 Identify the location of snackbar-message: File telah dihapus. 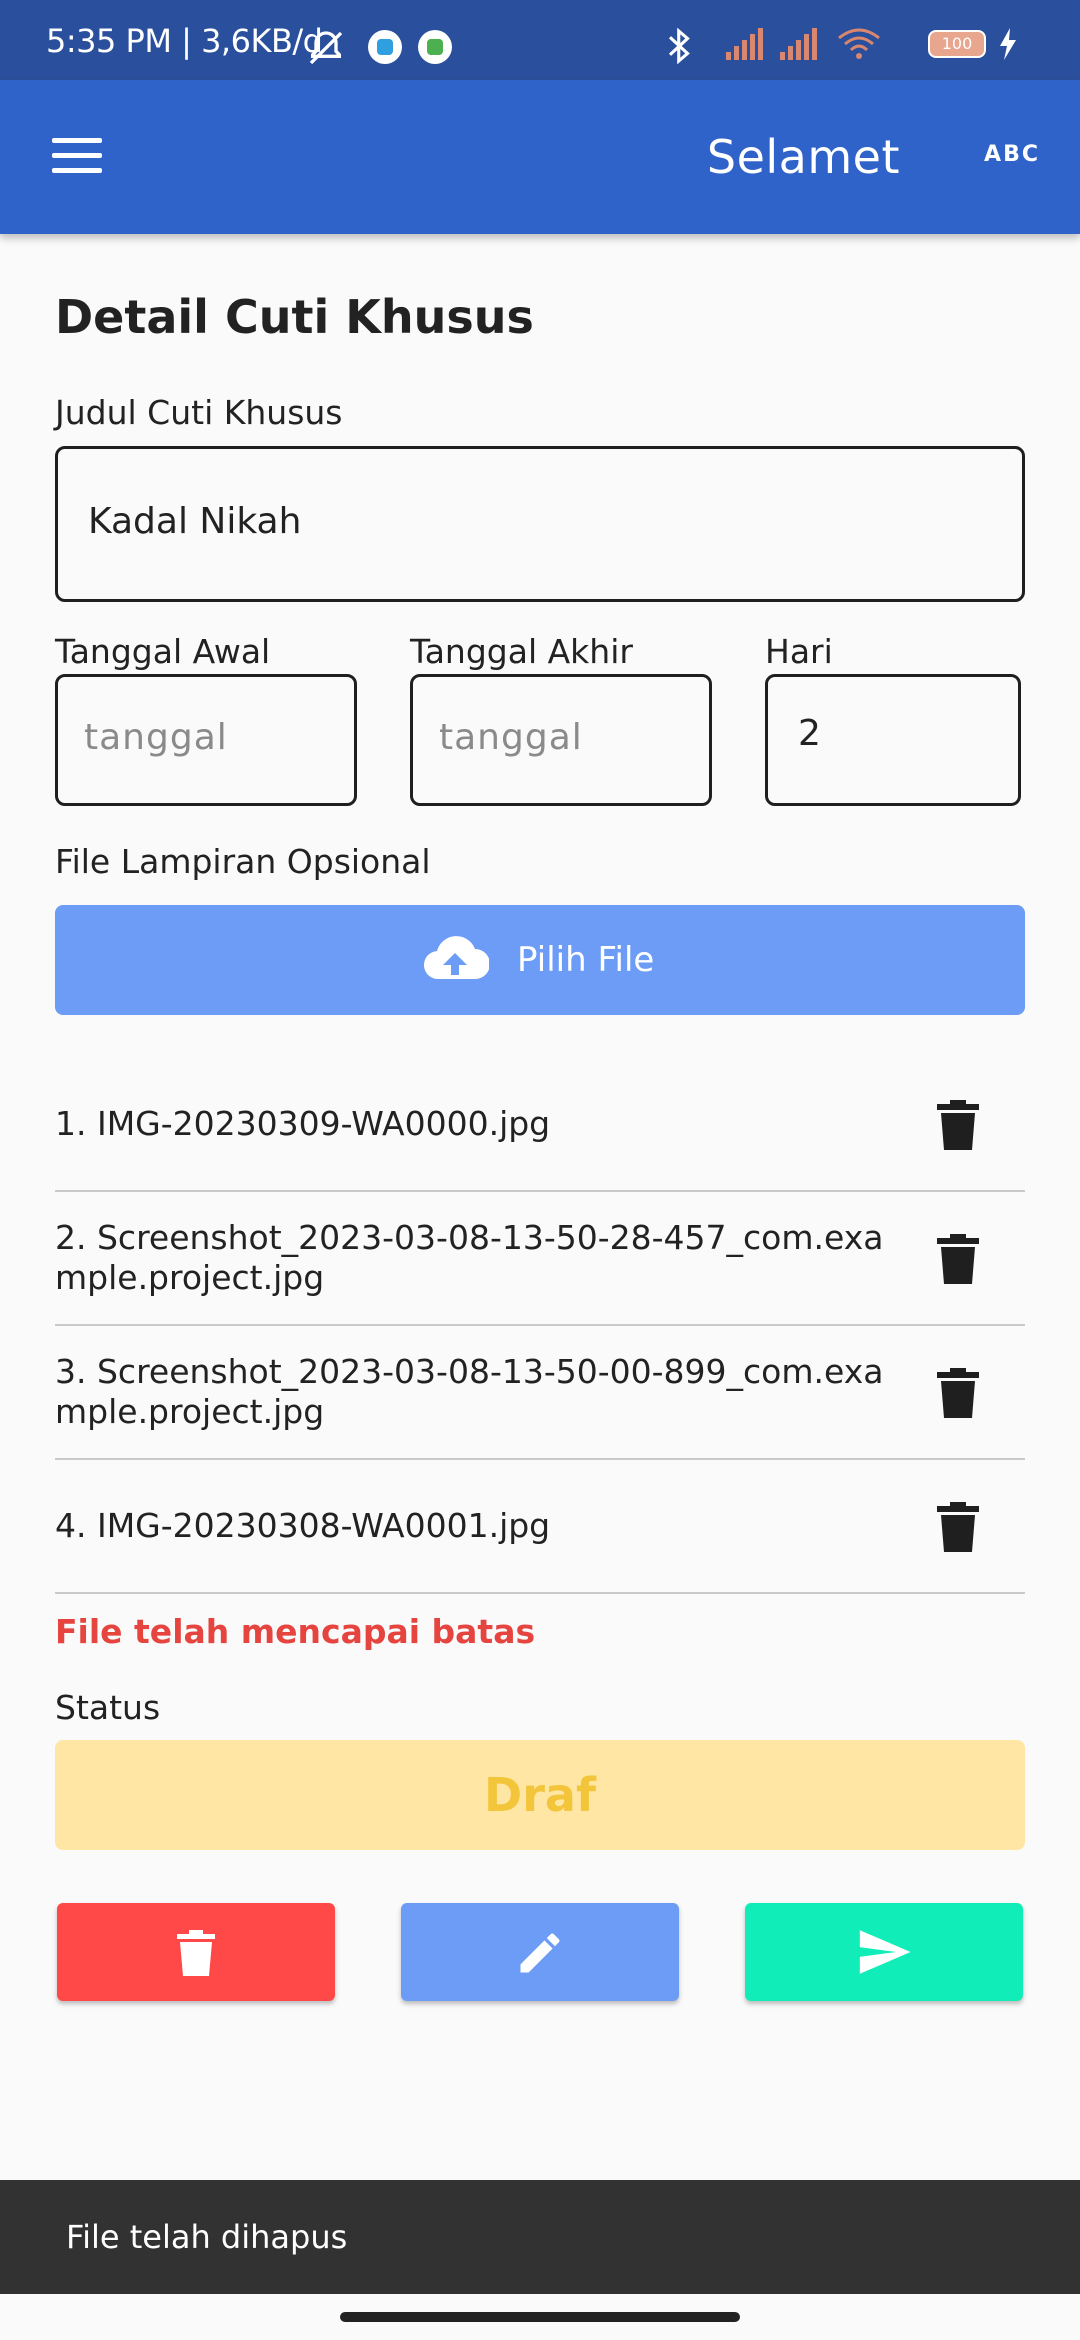
(207, 2237).